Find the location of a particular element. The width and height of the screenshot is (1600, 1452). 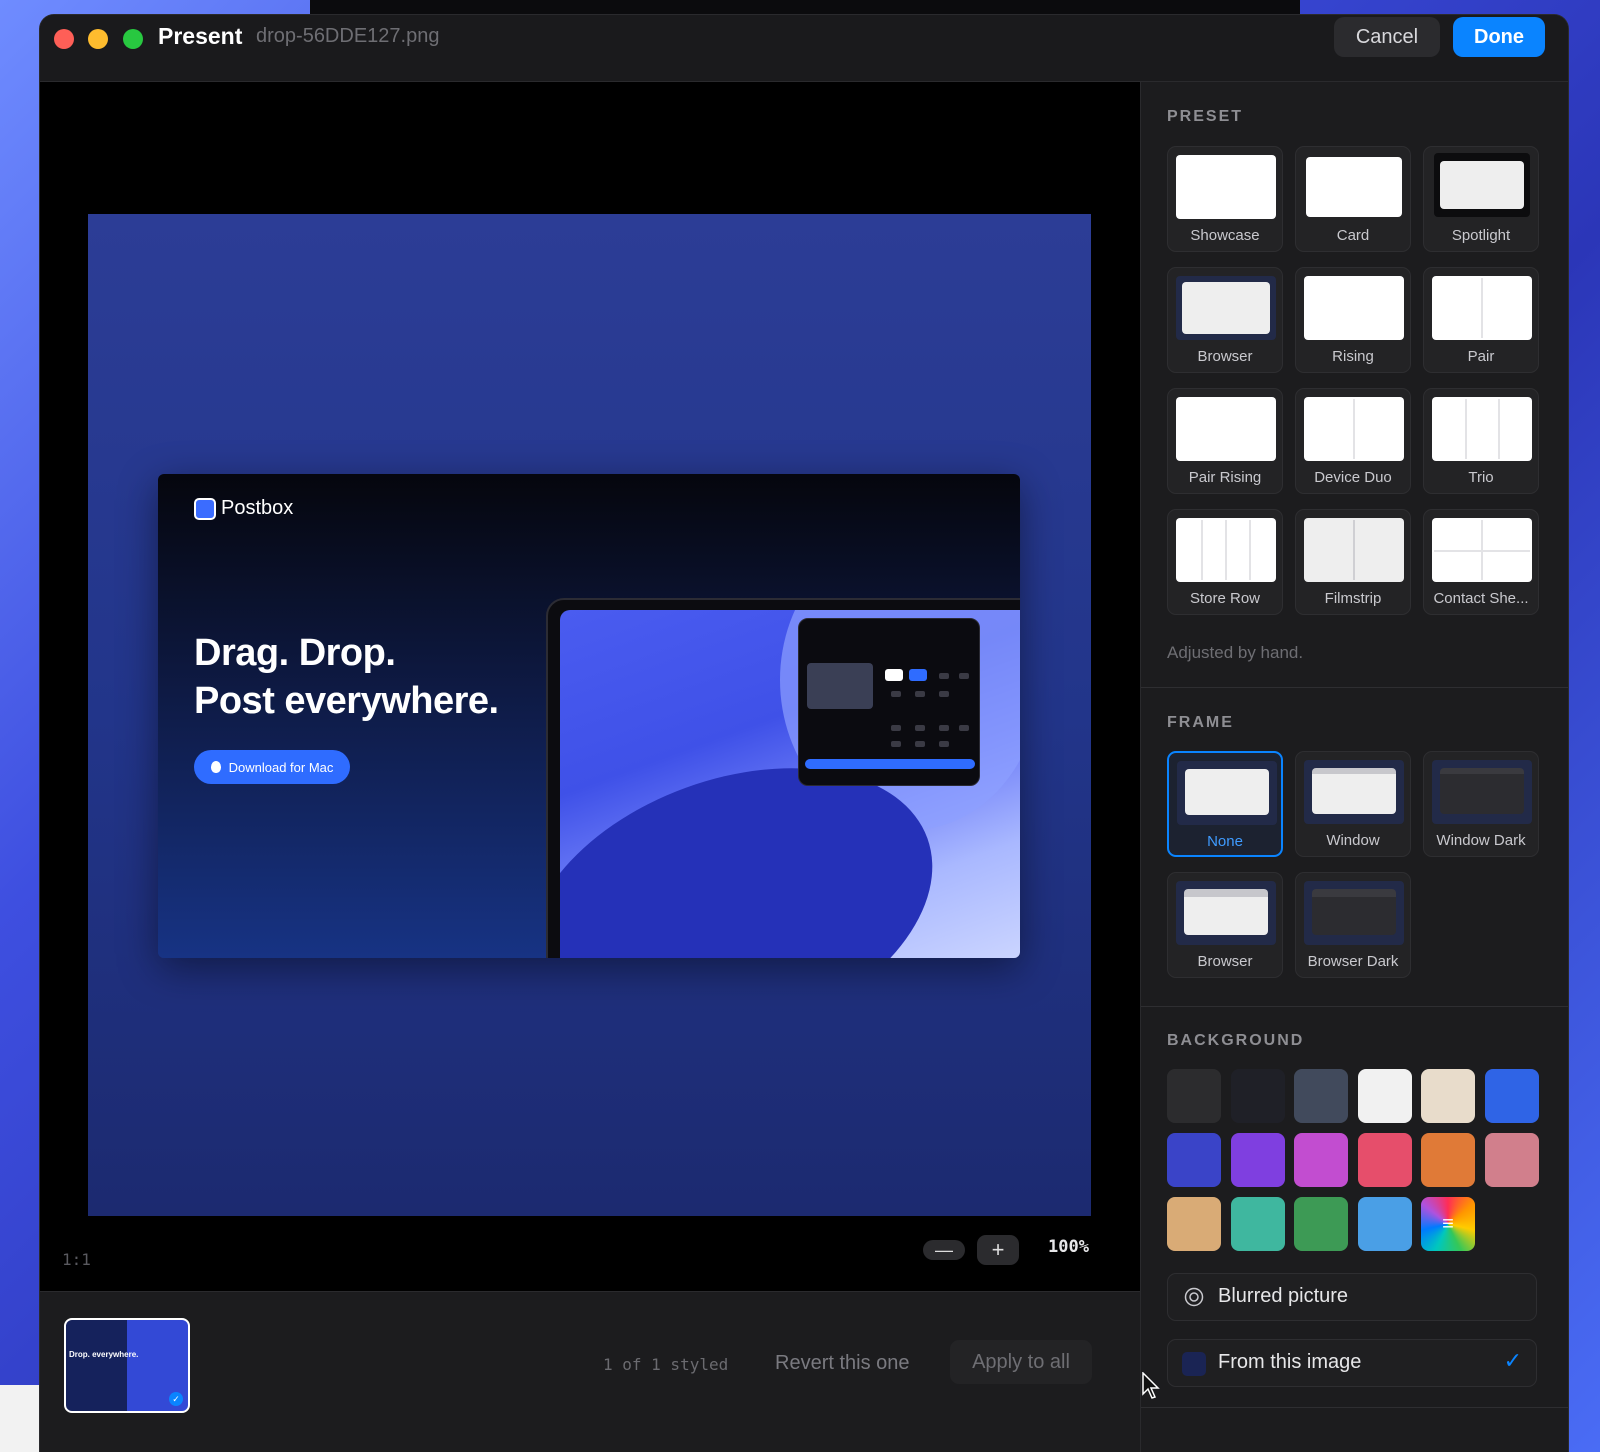

preset-card: Card is located at coordinates (1353, 199).